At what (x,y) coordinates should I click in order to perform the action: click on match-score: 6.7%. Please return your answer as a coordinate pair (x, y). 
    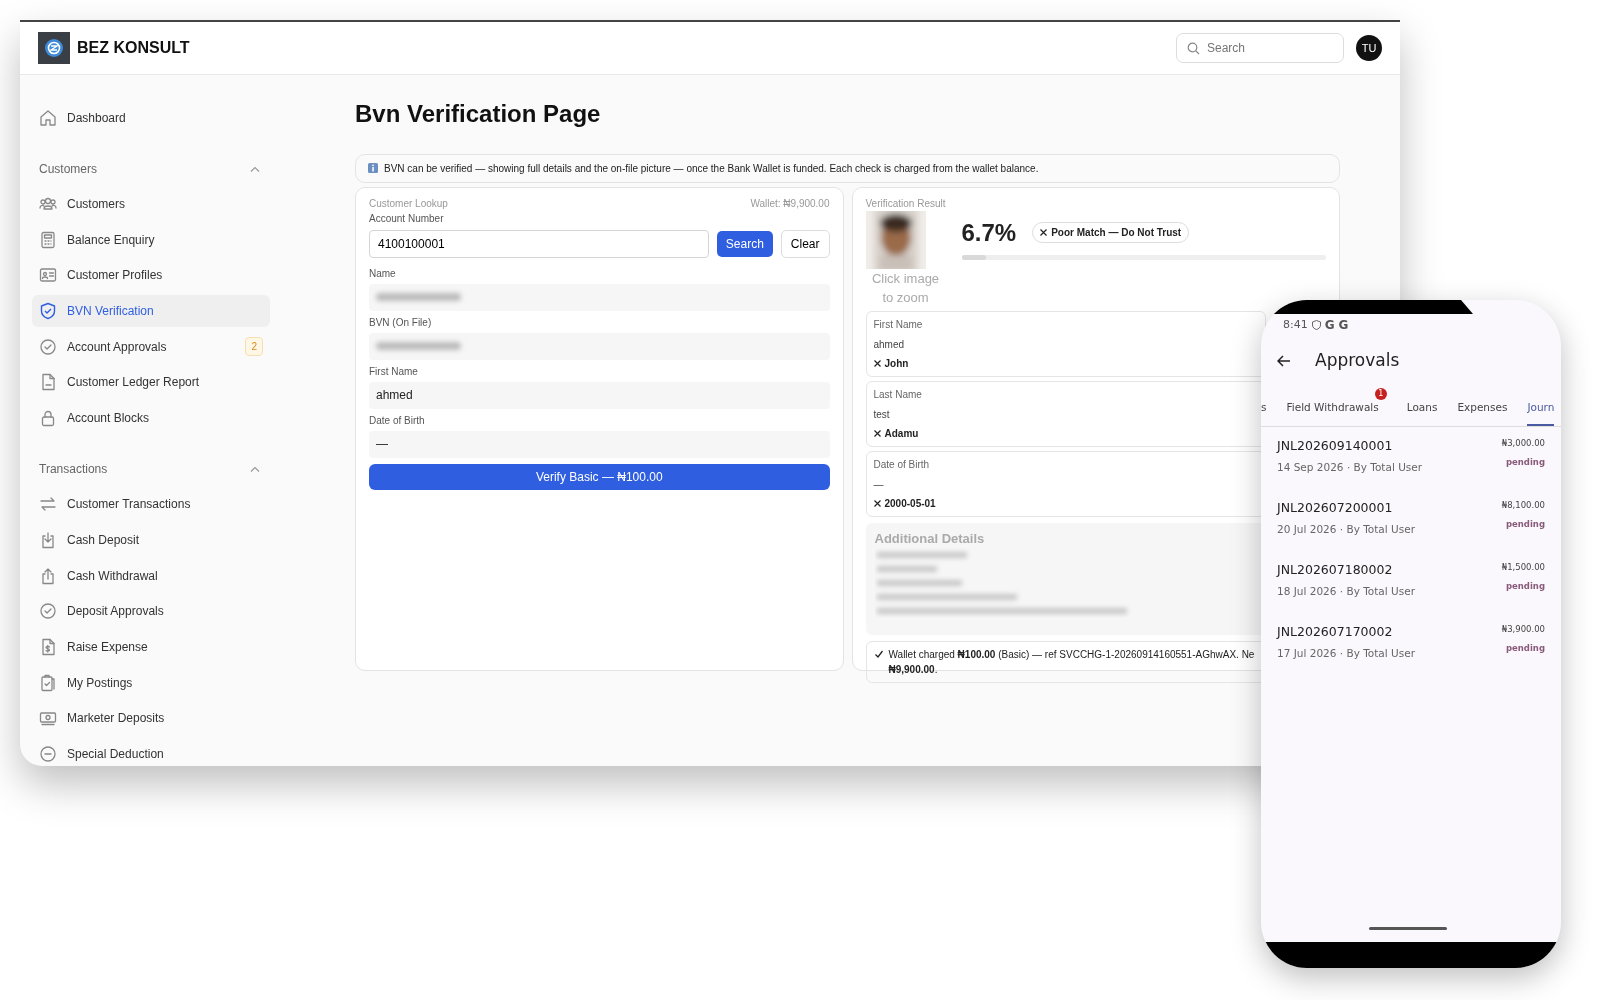
    Looking at the image, I should click on (989, 232).